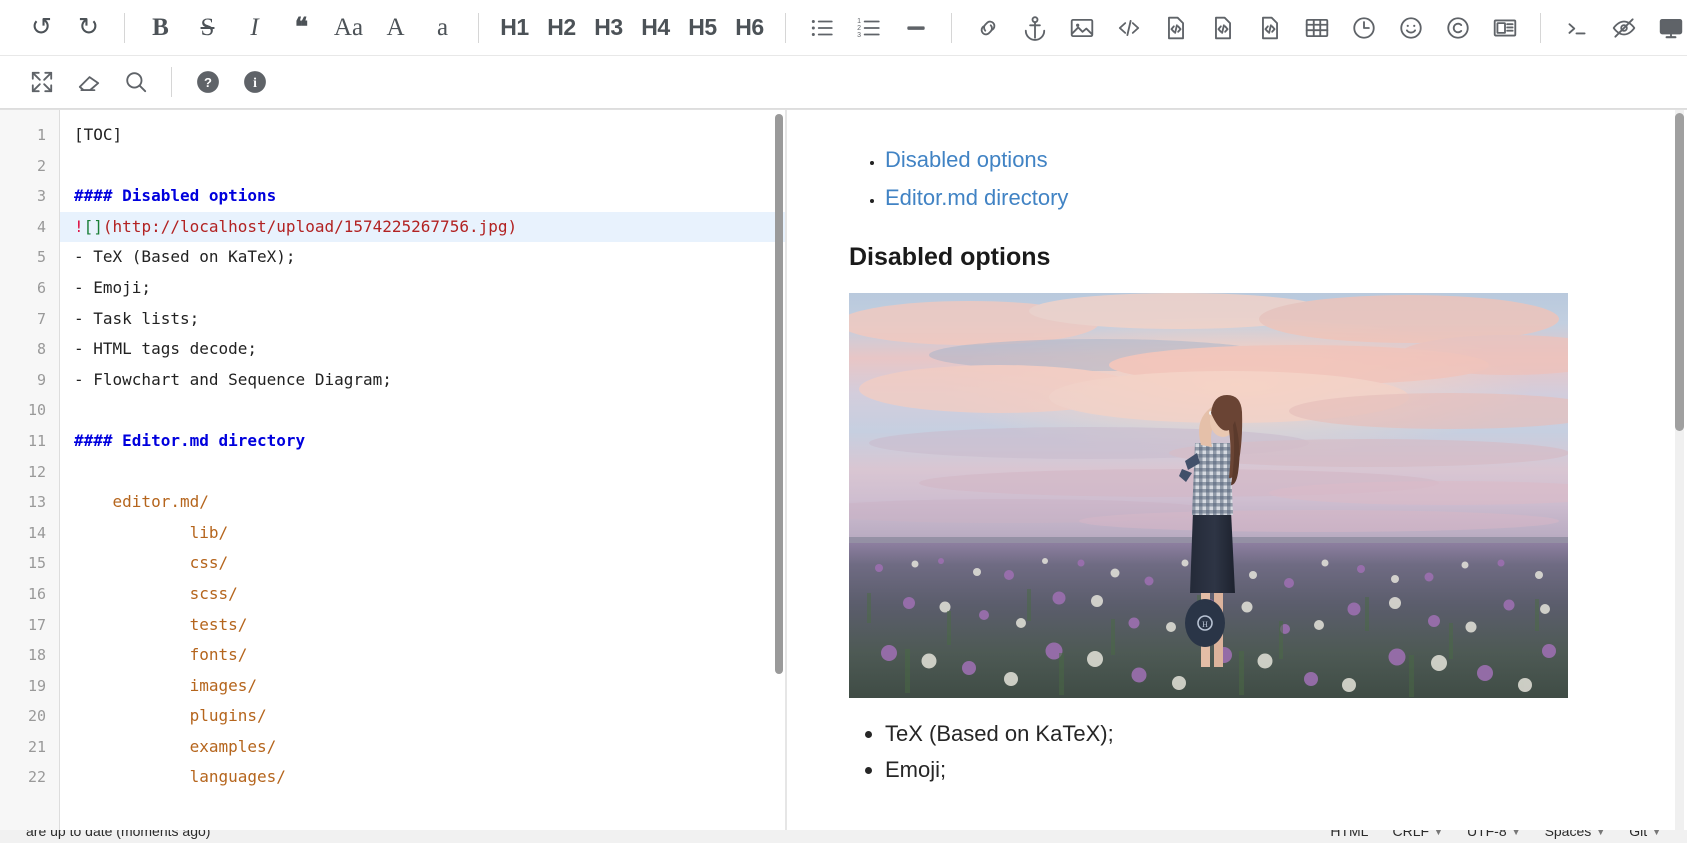  I want to click on heading-h2-button: H2, so click(561, 28).